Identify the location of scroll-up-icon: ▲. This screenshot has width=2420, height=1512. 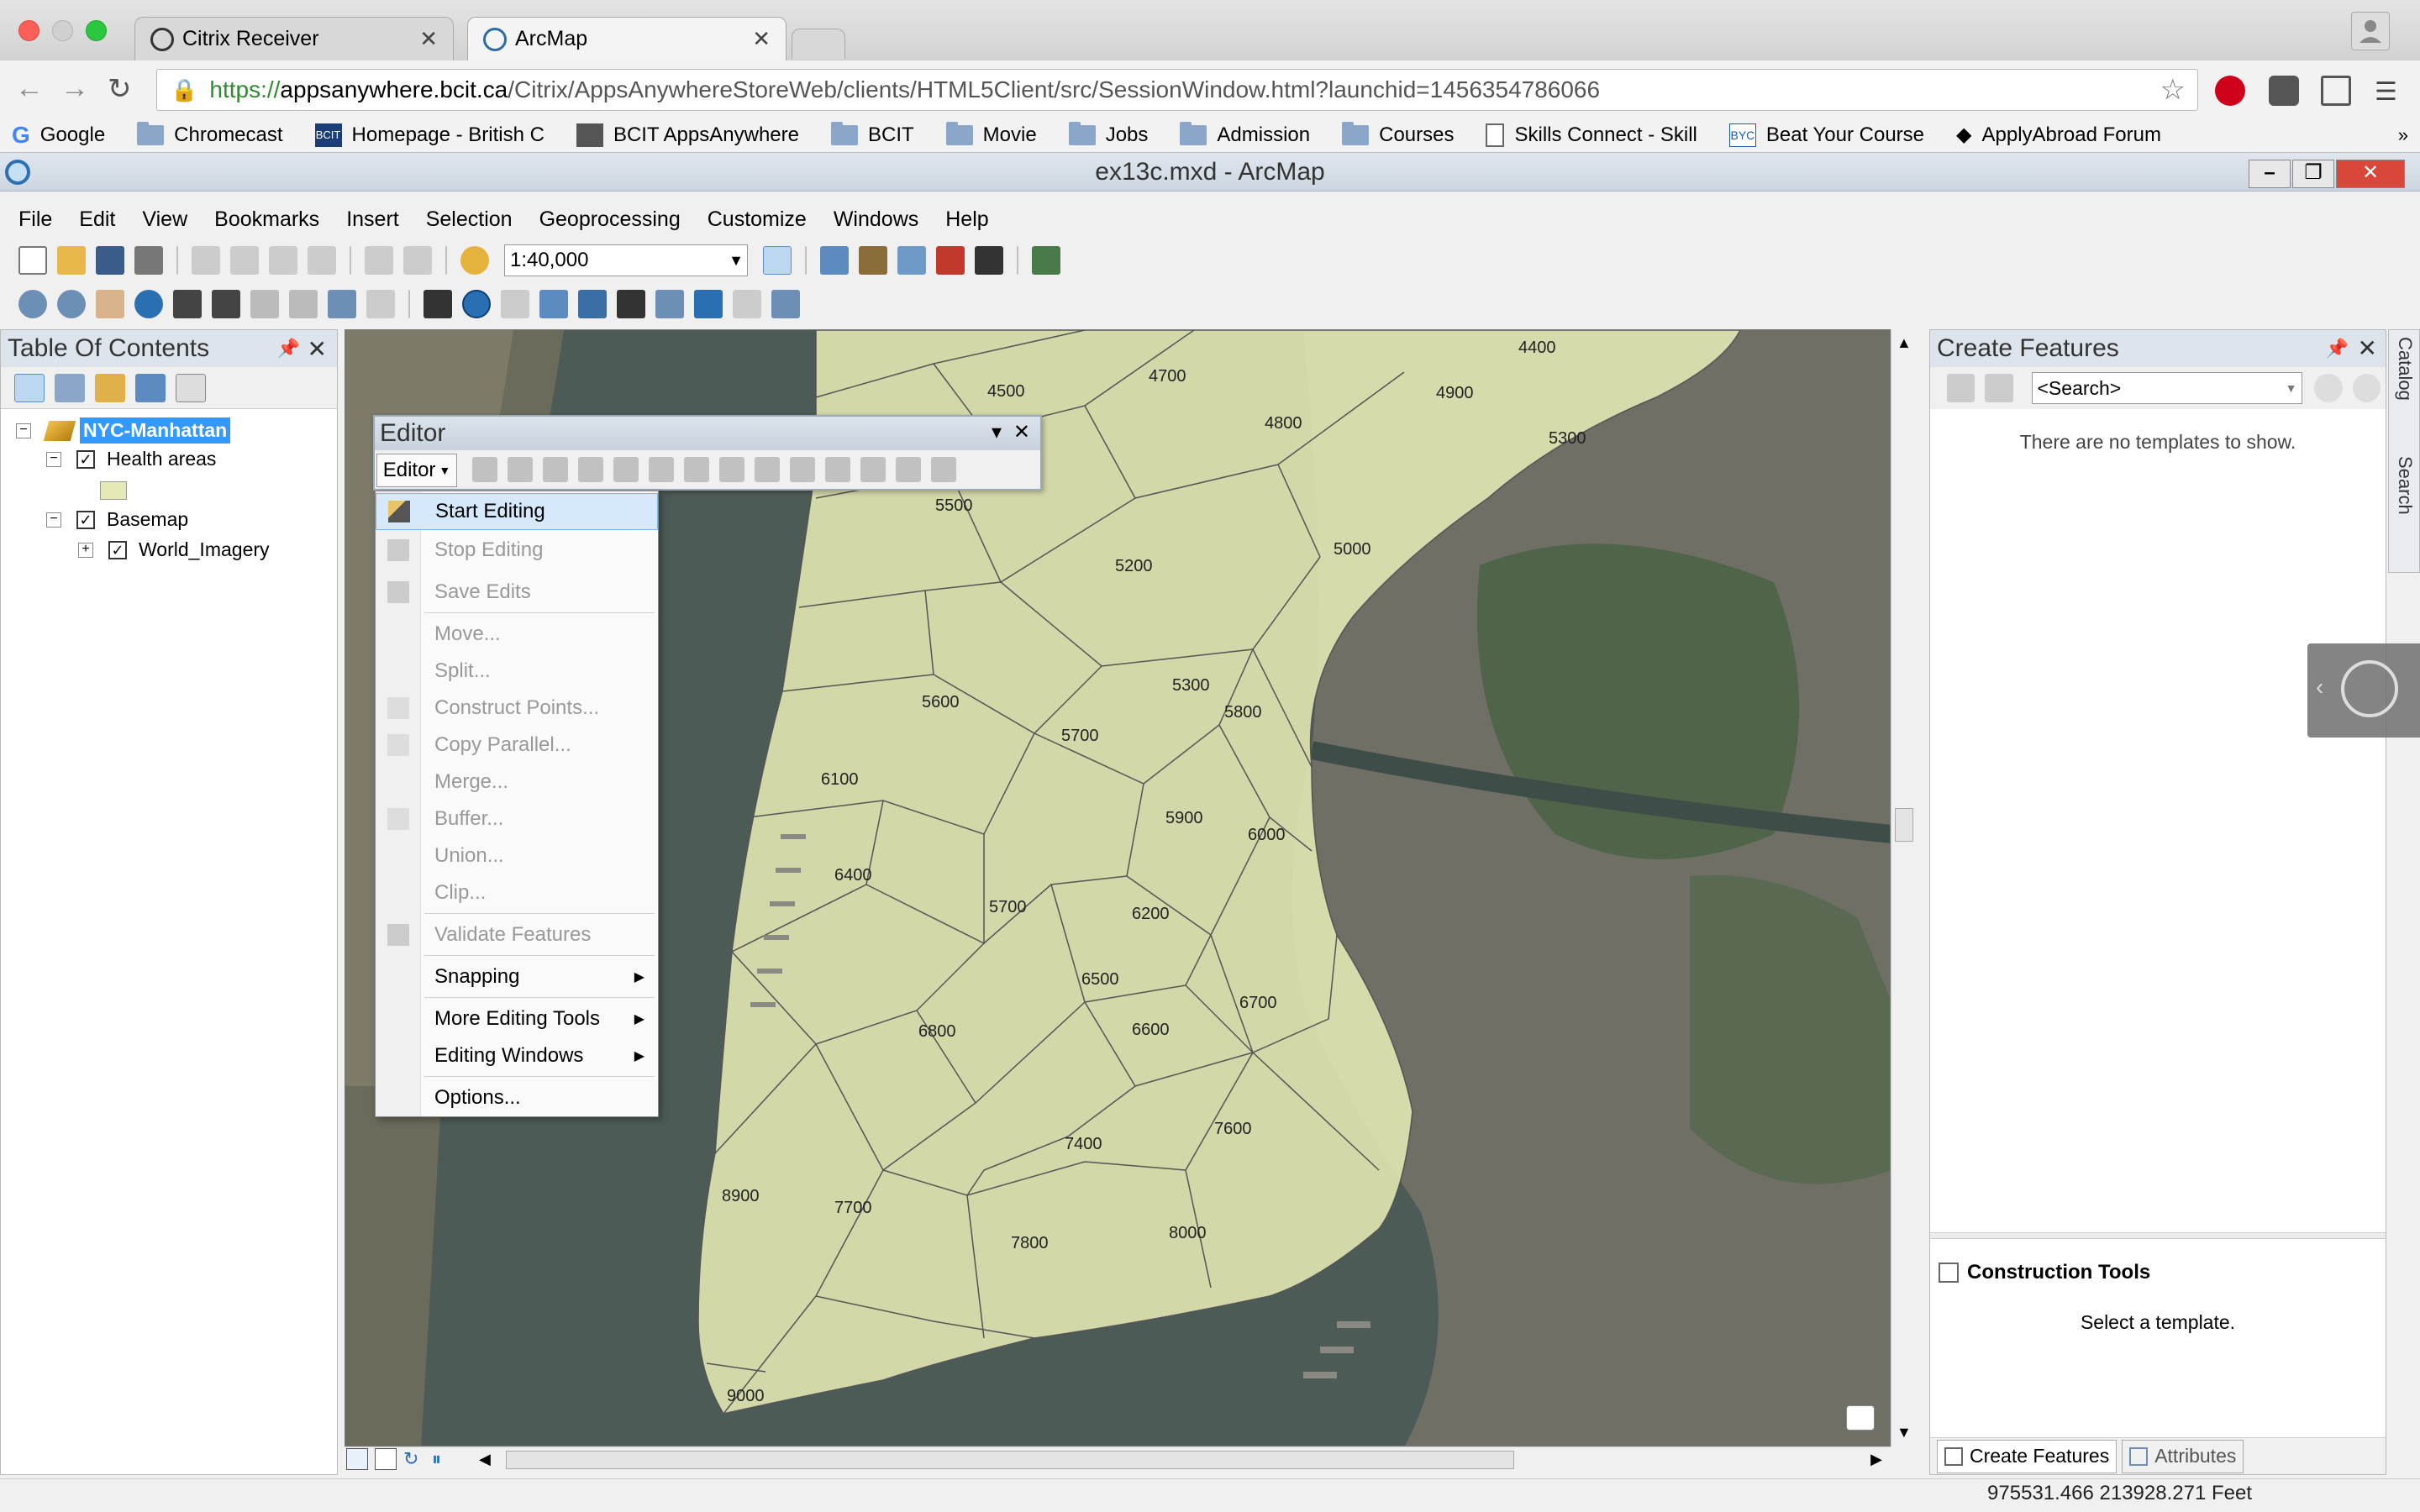
(1905, 343).